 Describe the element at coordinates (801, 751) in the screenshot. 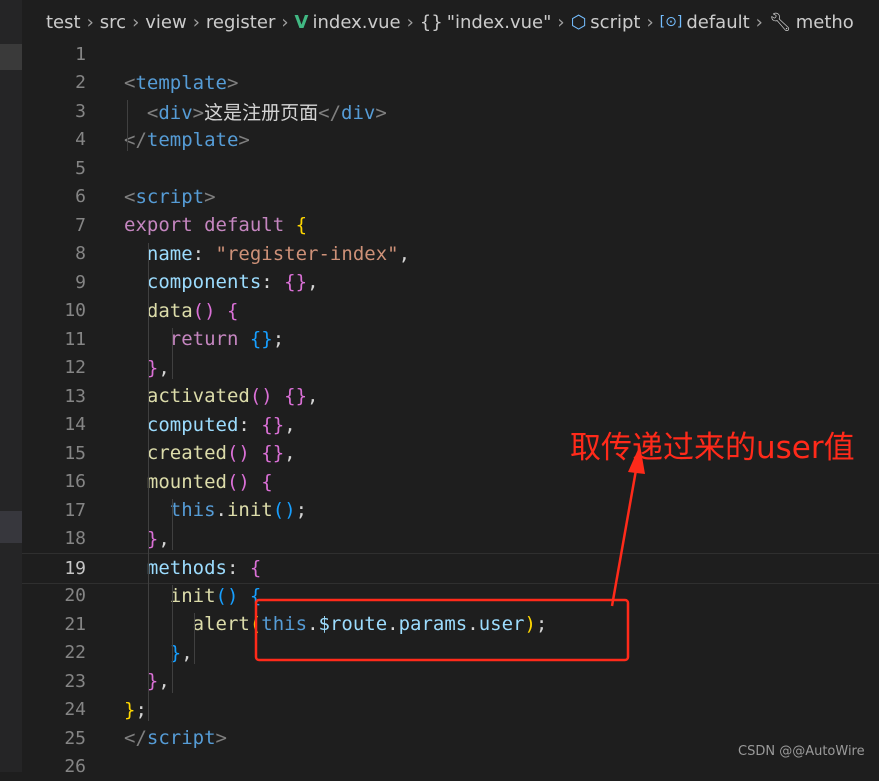

I see `watermark: CSDN @@AutoWire` at that location.